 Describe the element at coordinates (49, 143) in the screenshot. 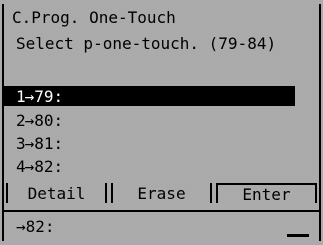

I see `item-label: 81:` at that location.